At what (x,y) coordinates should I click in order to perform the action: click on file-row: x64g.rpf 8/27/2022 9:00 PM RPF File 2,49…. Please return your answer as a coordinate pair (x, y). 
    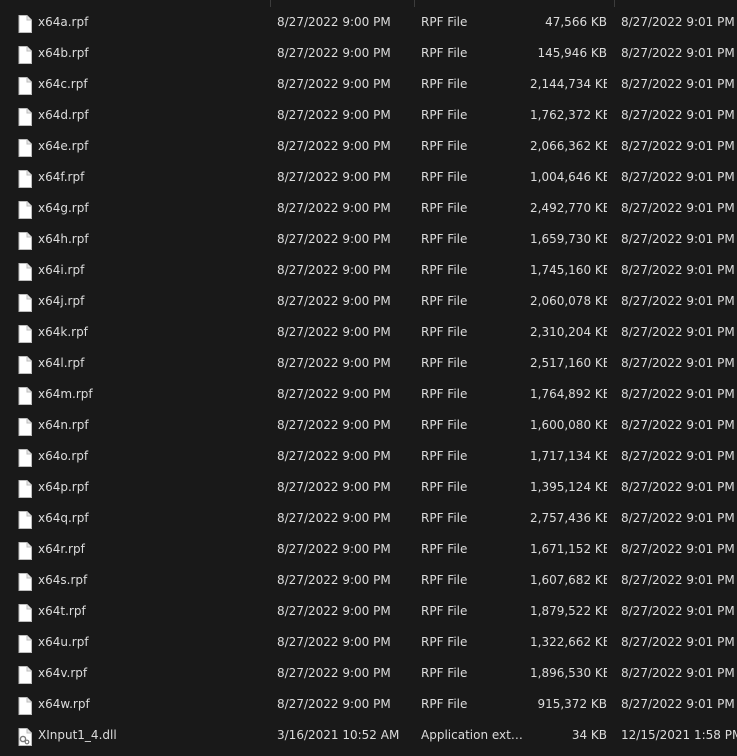
    Looking at the image, I should click on (368, 208).